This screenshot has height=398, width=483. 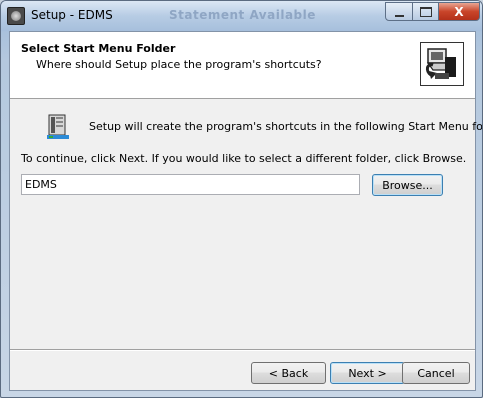 What do you see at coordinates (288, 373) in the screenshot?
I see `back-button: < Back` at bounding box center [288, 373].